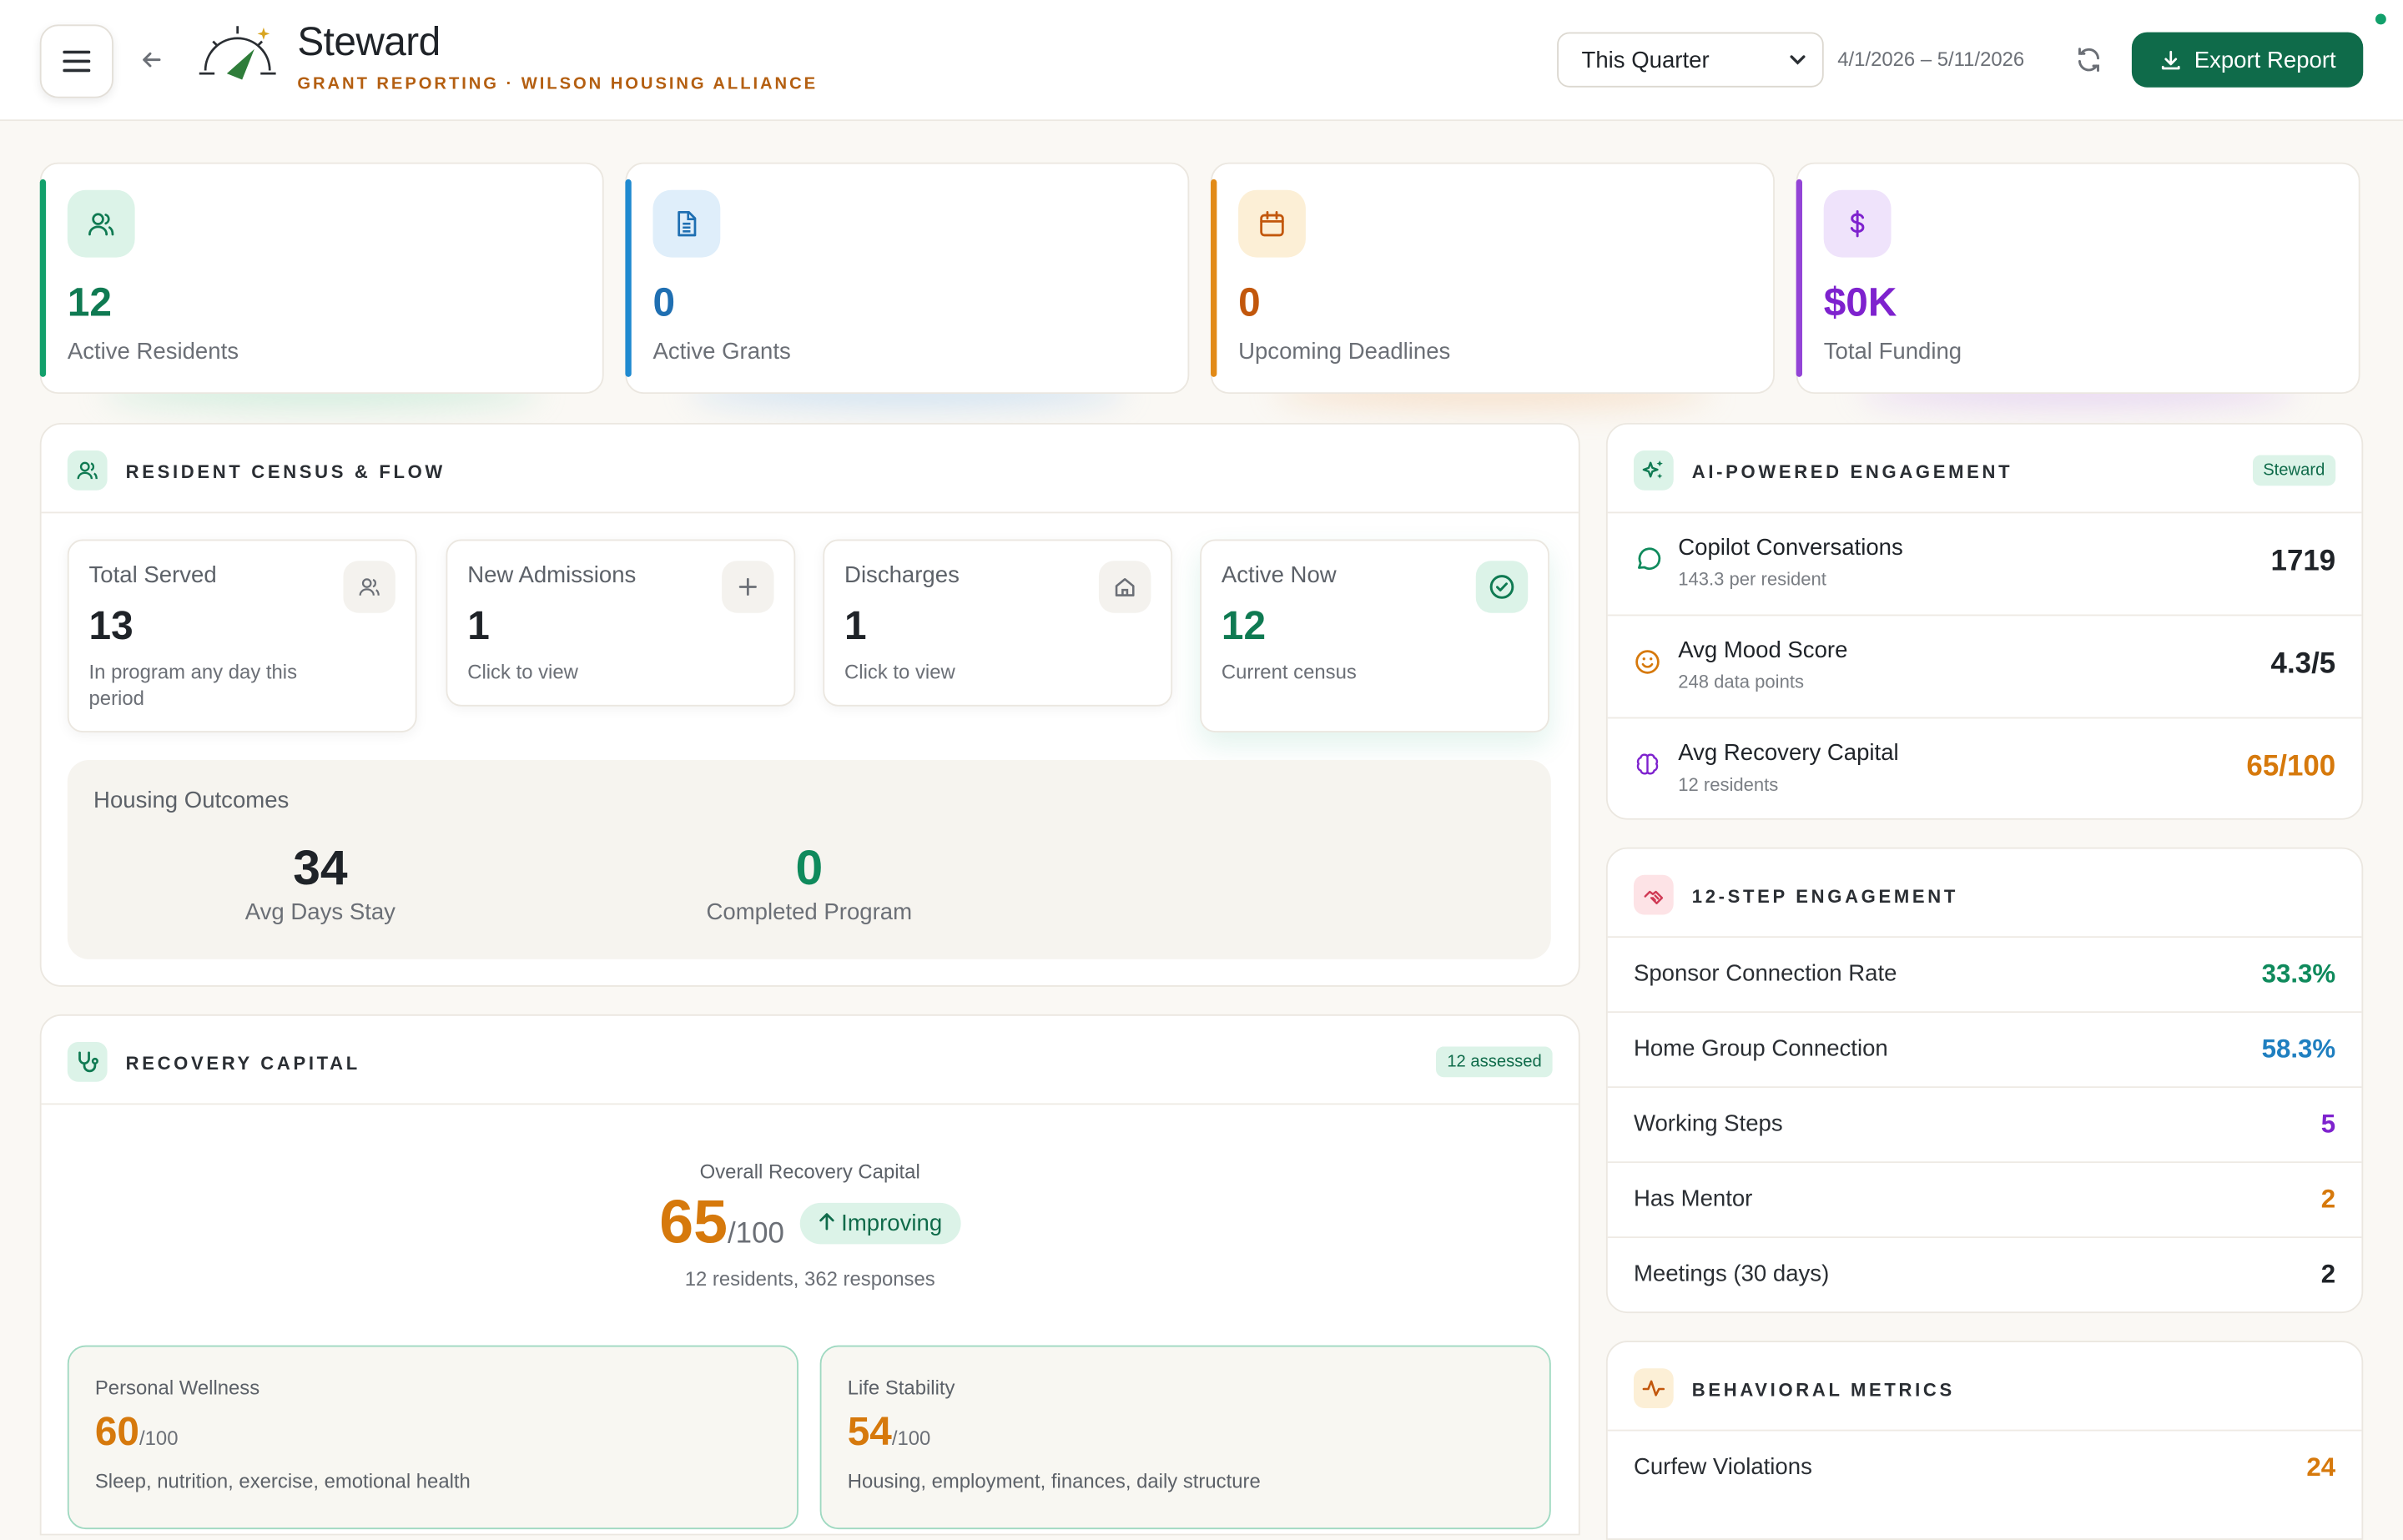 The image size is (2403, 1540). Describe the element at coordinates (1494, 1062) in the screenshot. I see `assessed-badge: 12 assessed` at that location.